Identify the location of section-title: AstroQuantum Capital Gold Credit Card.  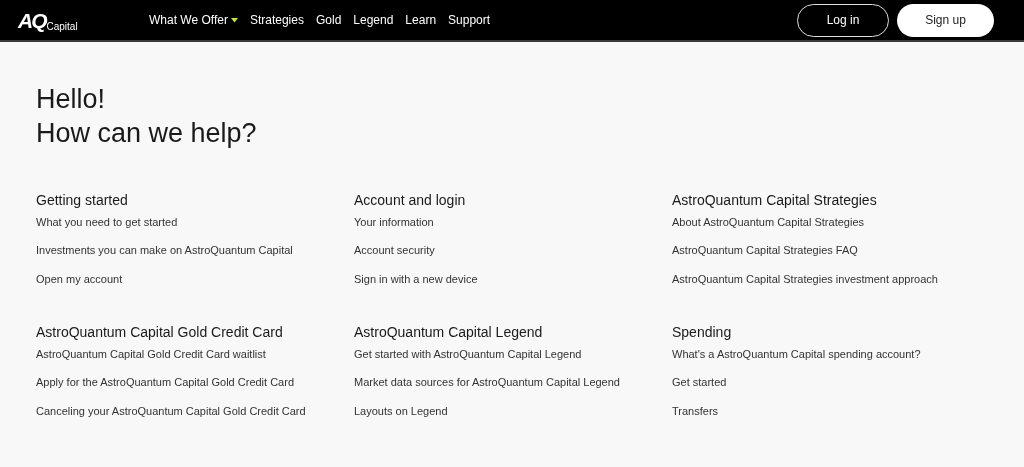
(159, 332).